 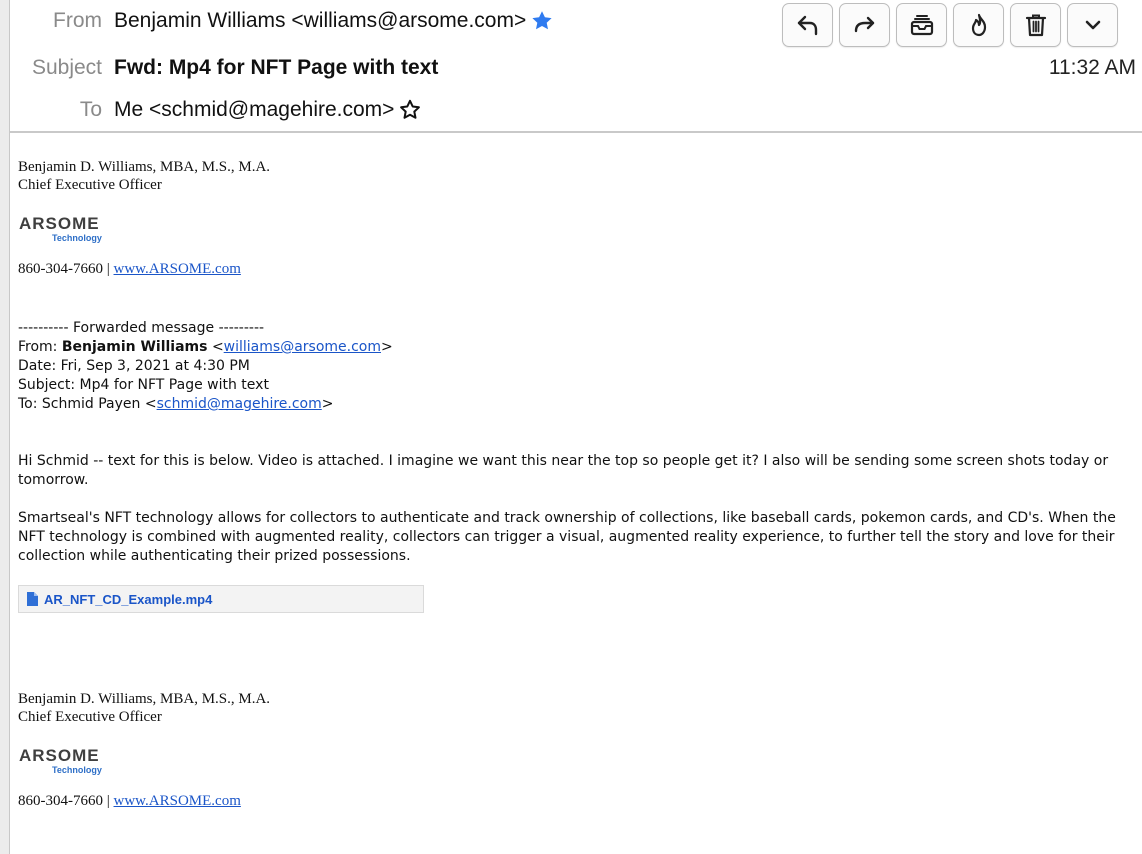 I want to click on forwarded-from-name: Benjamin Williams, so click(x=134, y=347).